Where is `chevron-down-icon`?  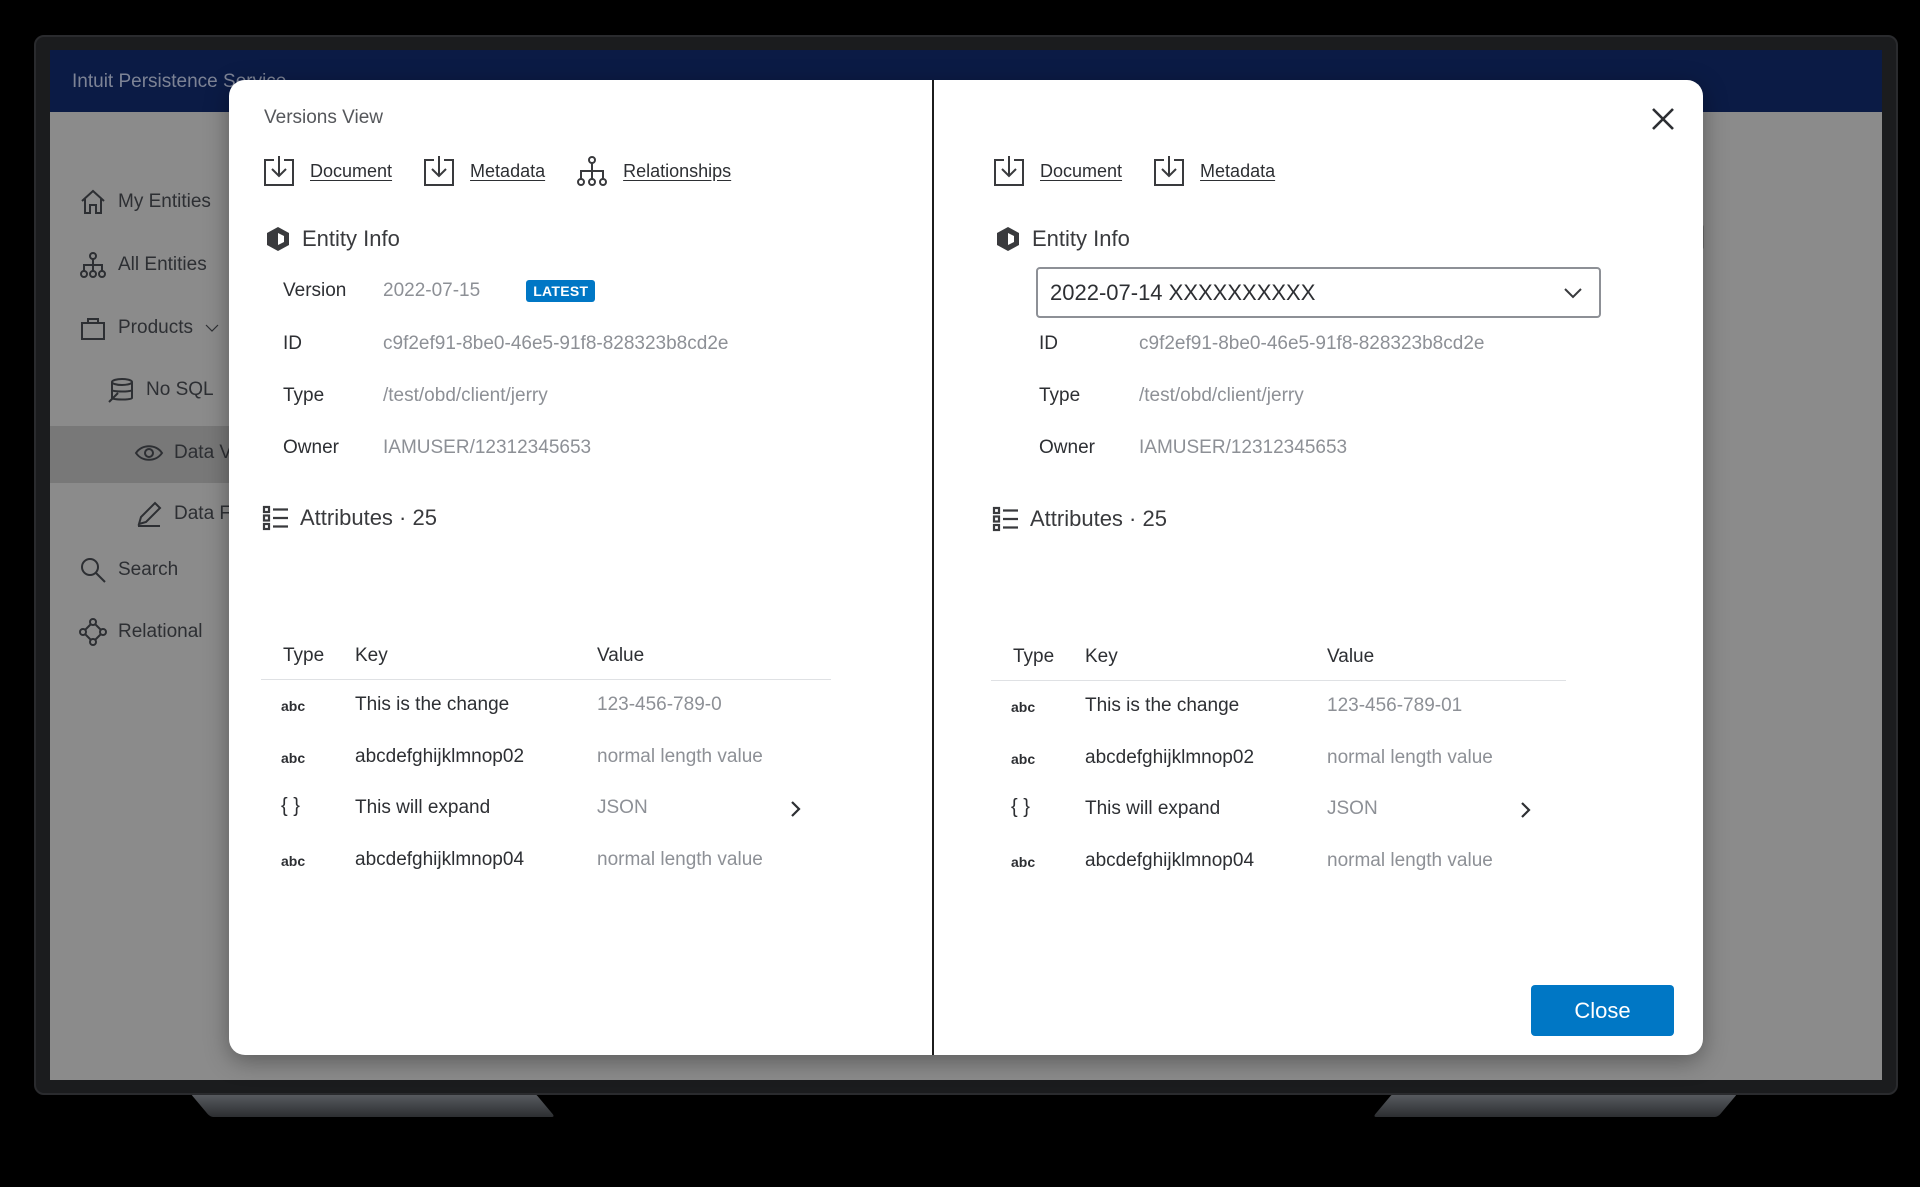
chevron-down-icon is located at coordinates (1573, 293).